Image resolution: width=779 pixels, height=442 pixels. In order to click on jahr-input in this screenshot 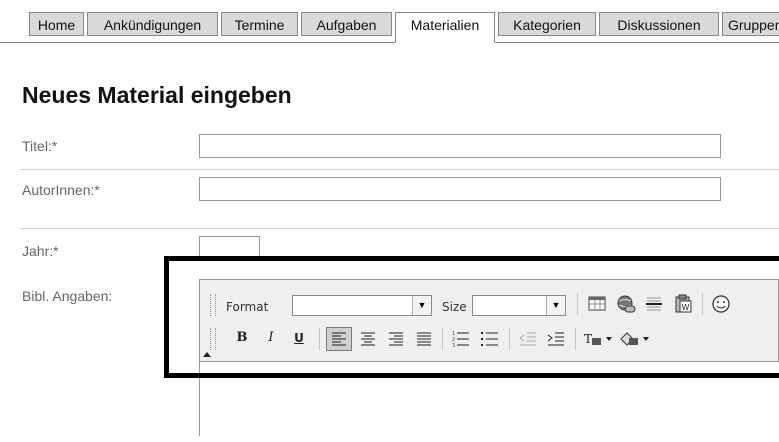, I will do `click(229, 248)`.